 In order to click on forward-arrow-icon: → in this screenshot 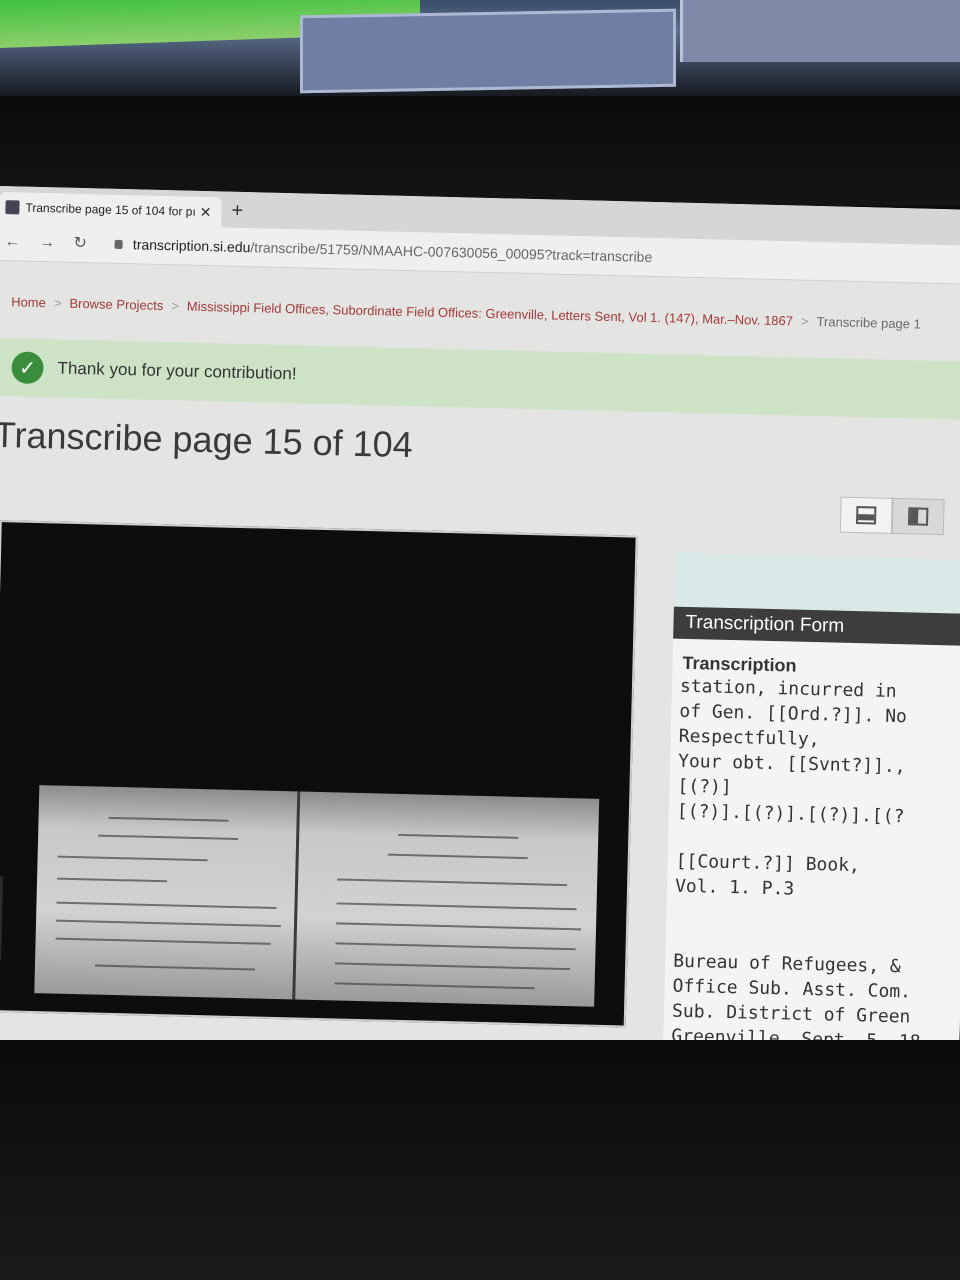, I will do `click(47, 242)`.